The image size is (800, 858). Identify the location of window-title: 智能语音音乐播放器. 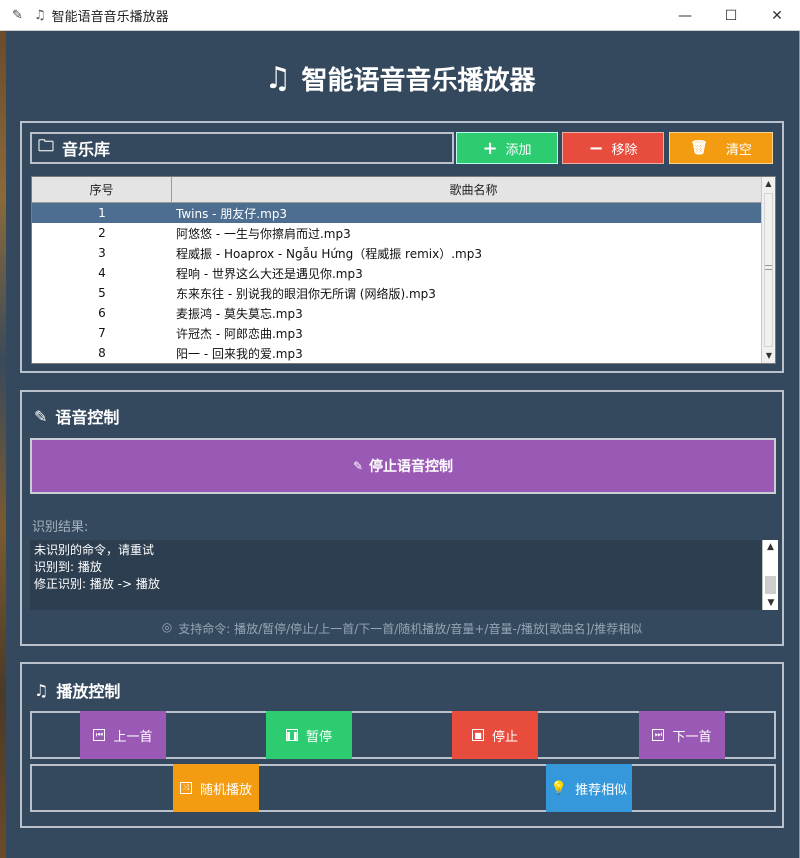
(110, 17).